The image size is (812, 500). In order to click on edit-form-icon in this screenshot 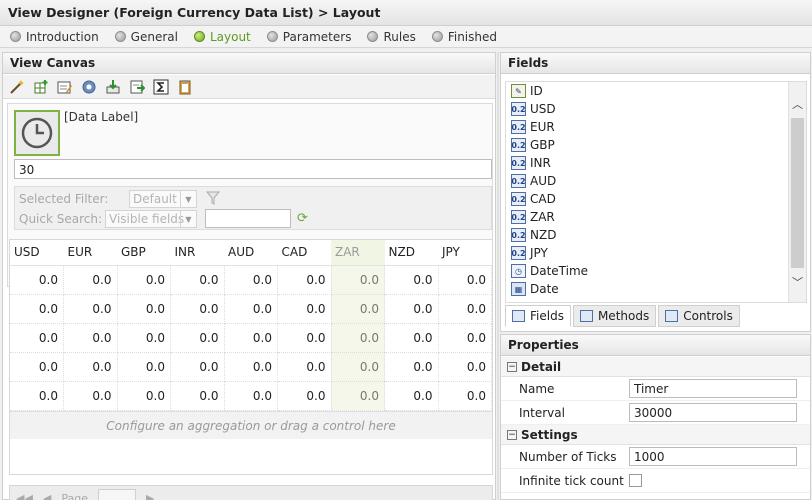, I will do `click(65, 87)`.